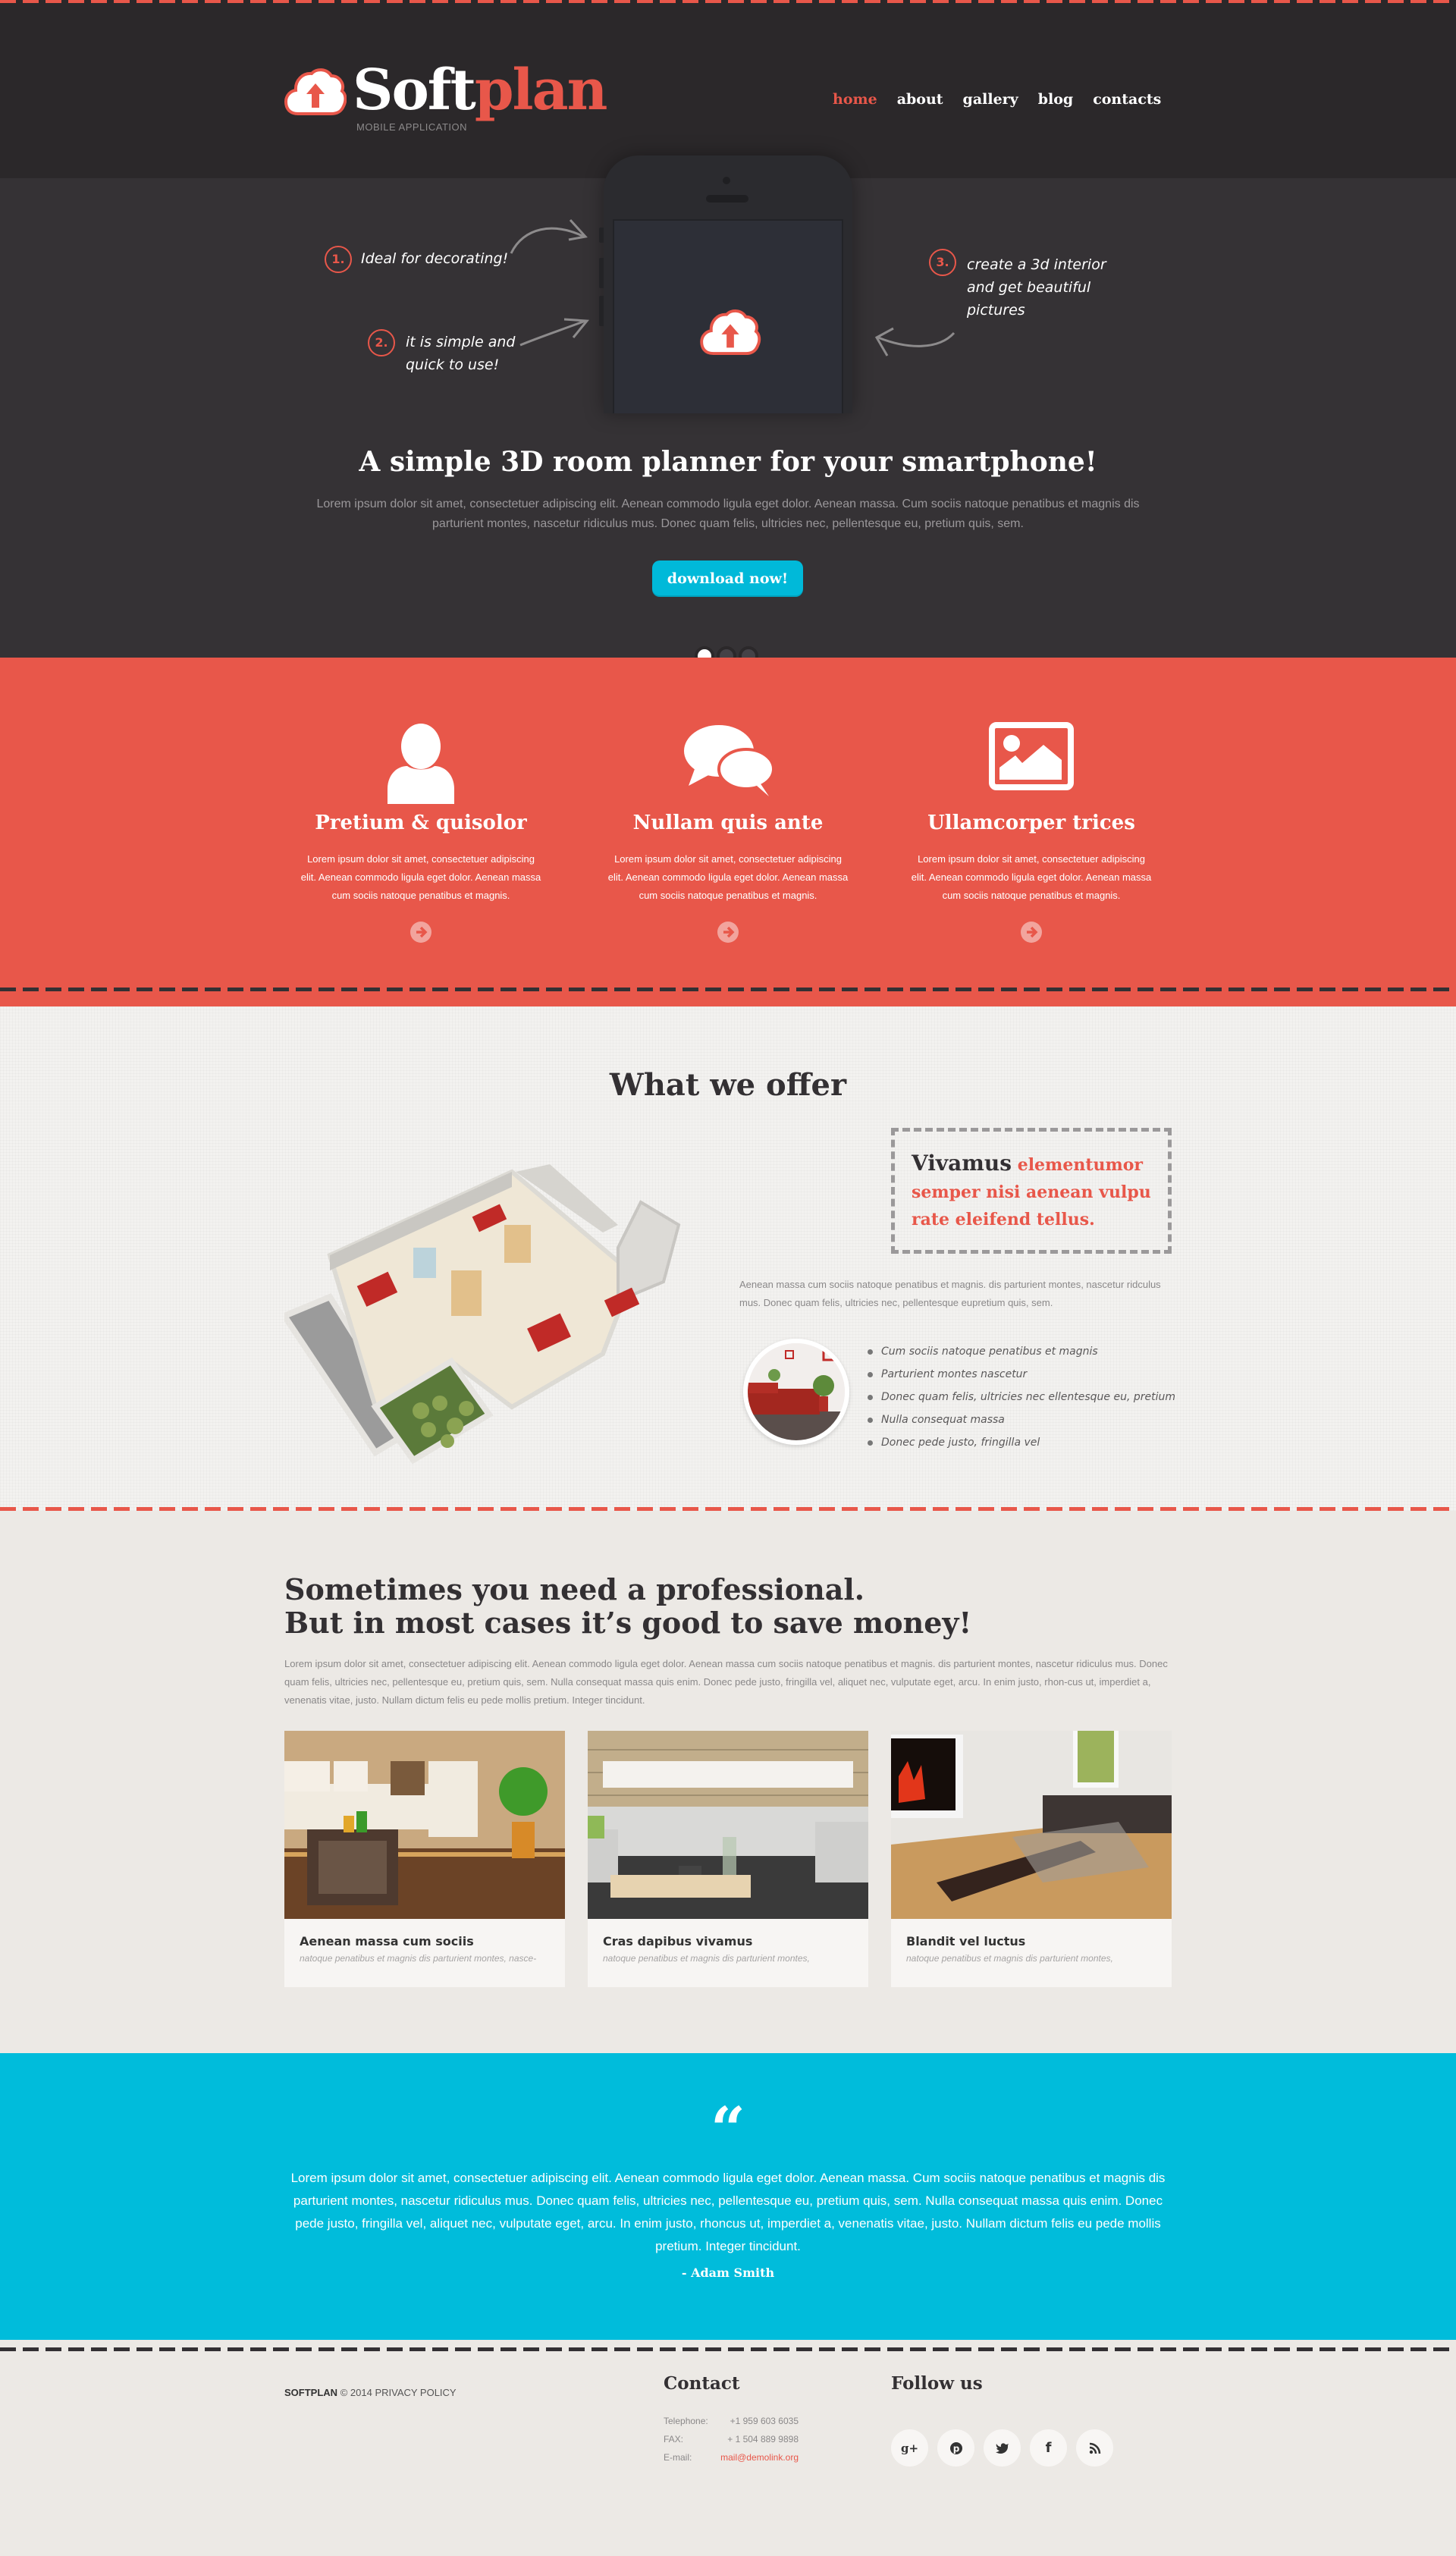 This screenshot has width=1456, height=2556. I want to click on nav-gallery: gallery, so click(990, 99).